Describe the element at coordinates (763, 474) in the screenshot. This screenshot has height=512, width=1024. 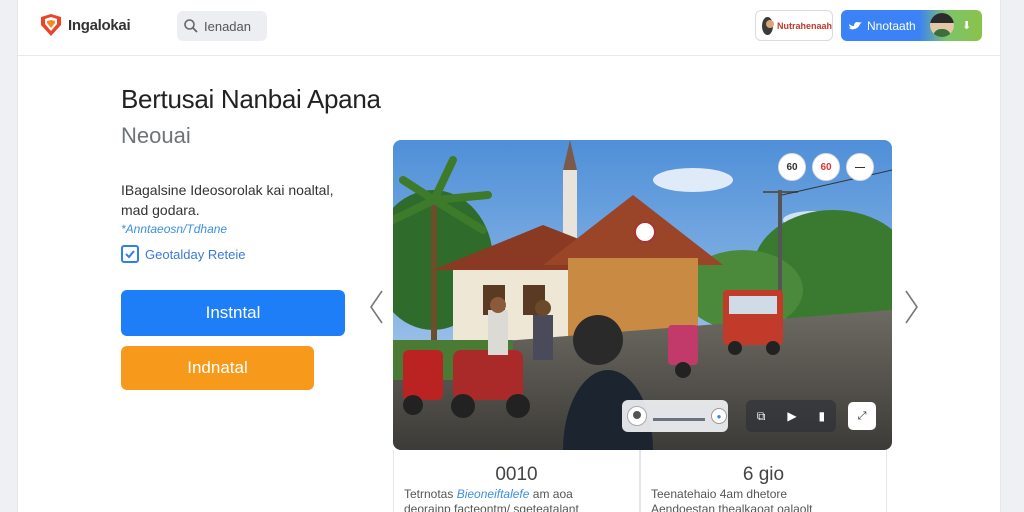
I see `stat-value: 6 gio` at that location.